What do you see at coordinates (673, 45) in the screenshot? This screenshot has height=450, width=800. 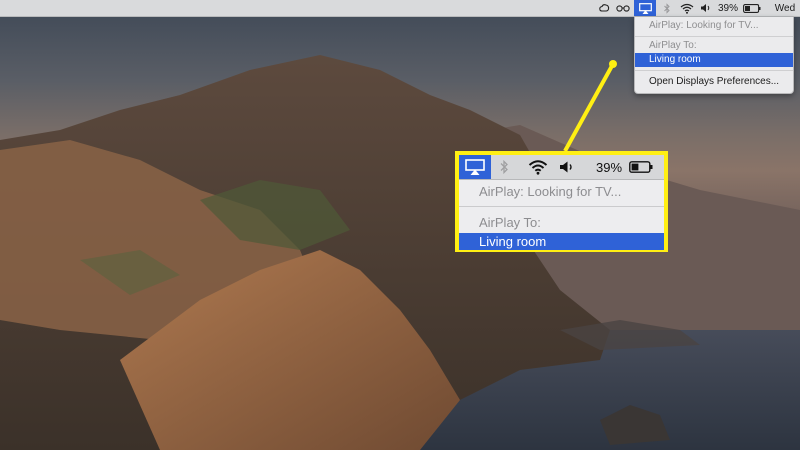 I see `airplay-to-header: AirPlay To:` at bounding box center [673, 45].